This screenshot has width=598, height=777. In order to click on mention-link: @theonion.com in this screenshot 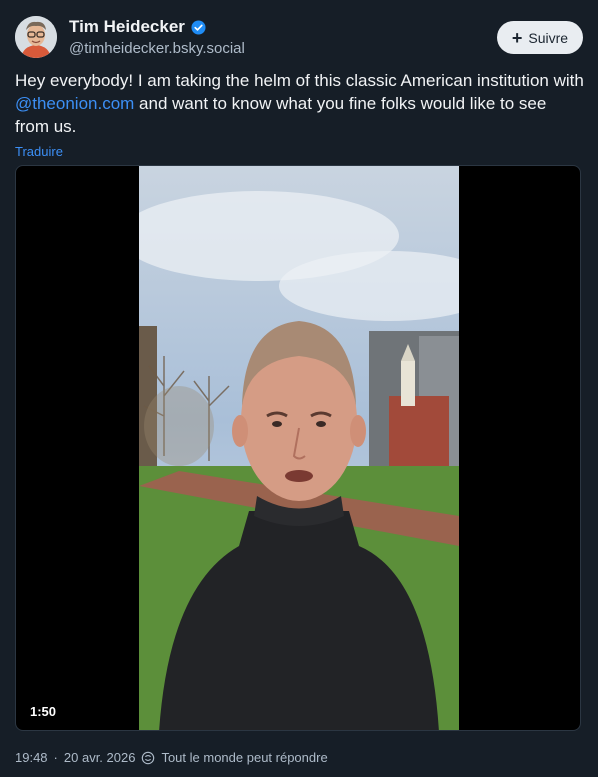, I will do `click(74, 103)`.